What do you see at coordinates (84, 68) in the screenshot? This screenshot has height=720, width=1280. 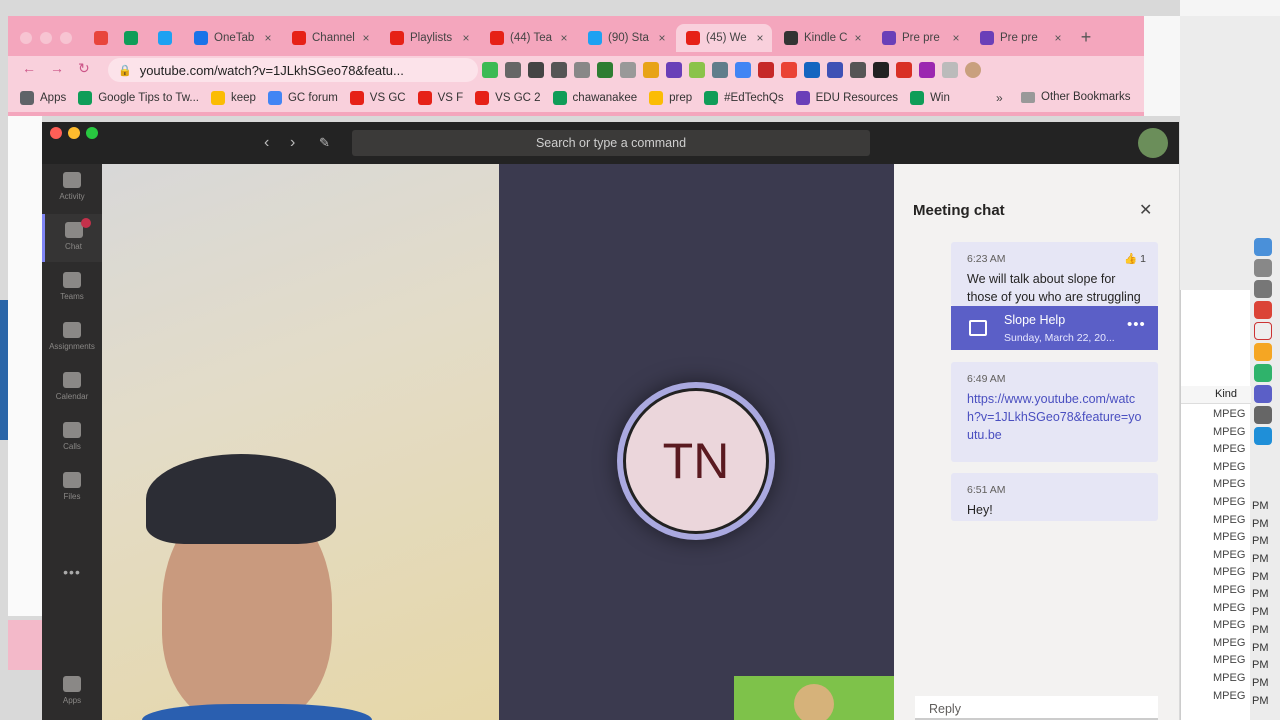 I see `reload-icon: ↻` at bounding box center [84, 68].